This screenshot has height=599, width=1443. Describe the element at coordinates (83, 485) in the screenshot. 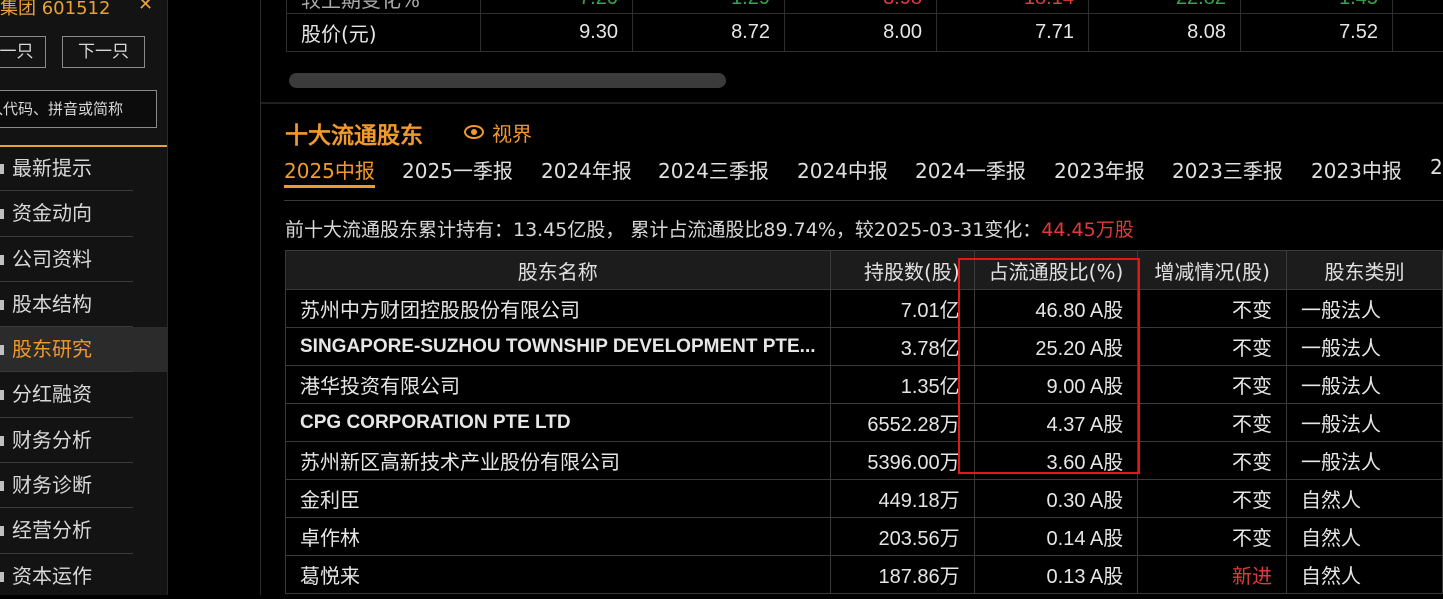

I see `sidebar-item: 财务诊断` at that location.